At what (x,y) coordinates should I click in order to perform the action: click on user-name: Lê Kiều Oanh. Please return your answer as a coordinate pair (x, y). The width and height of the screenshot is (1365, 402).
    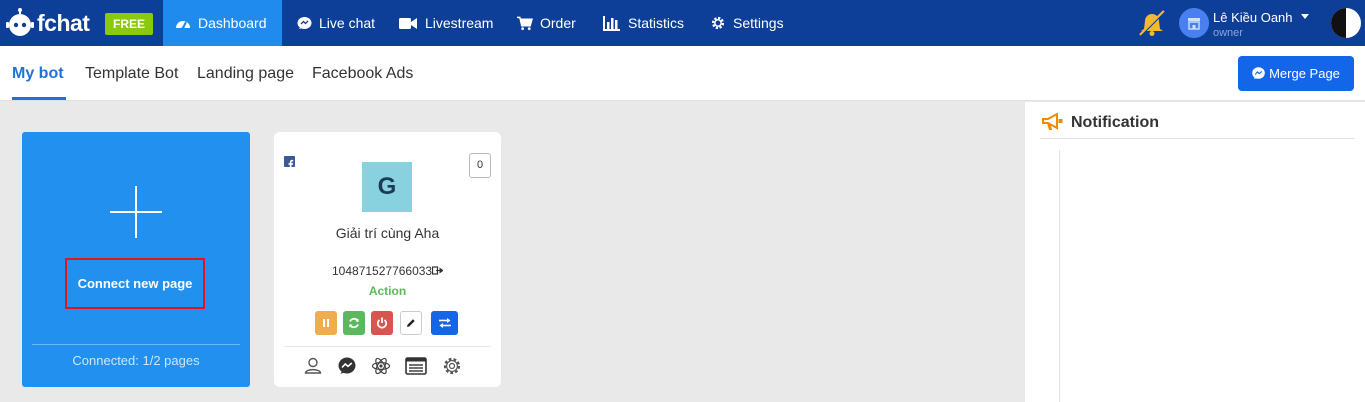
    Looking at the image, I should click on (1253, 17).